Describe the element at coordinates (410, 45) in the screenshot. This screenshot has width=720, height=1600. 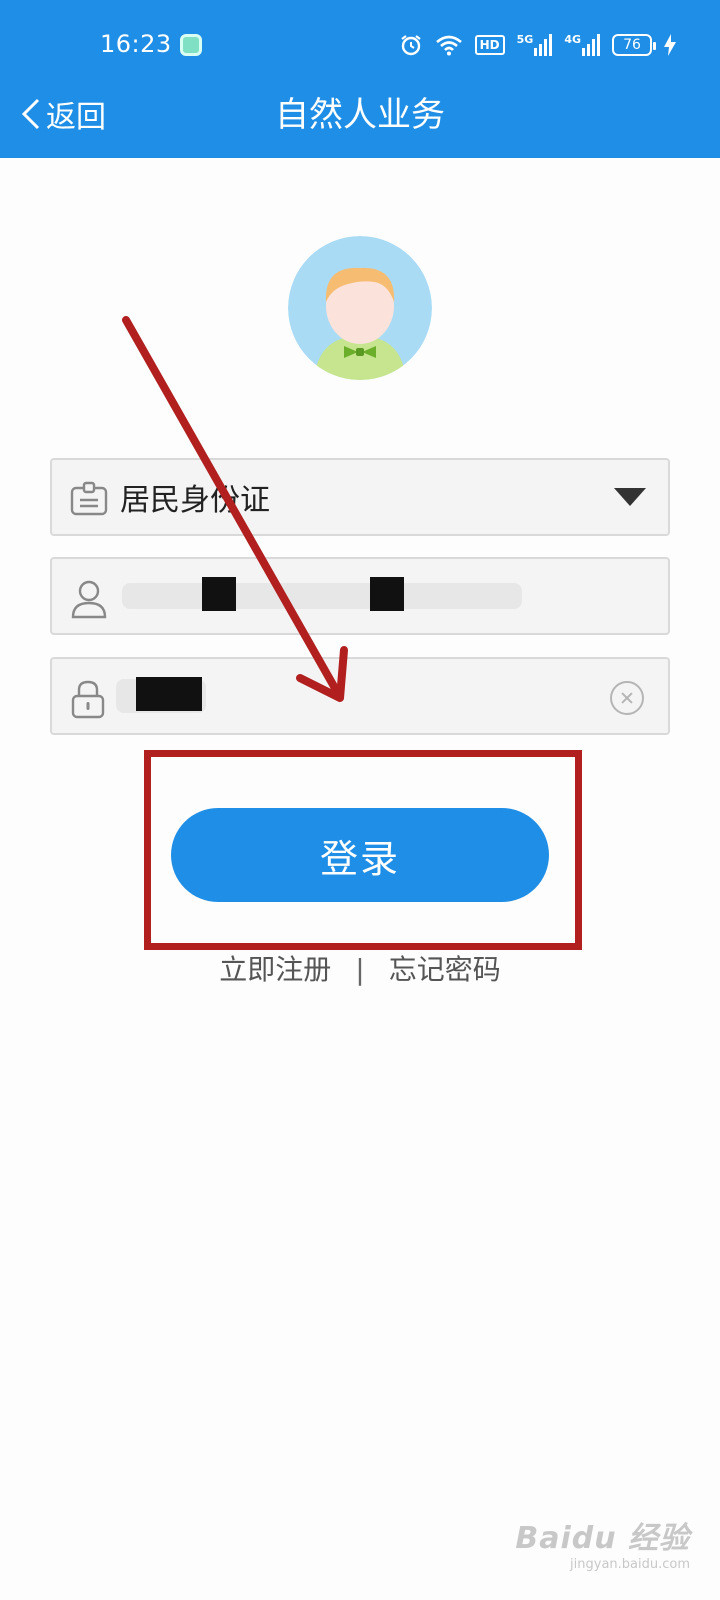
I see `alarm-icon` at that location.